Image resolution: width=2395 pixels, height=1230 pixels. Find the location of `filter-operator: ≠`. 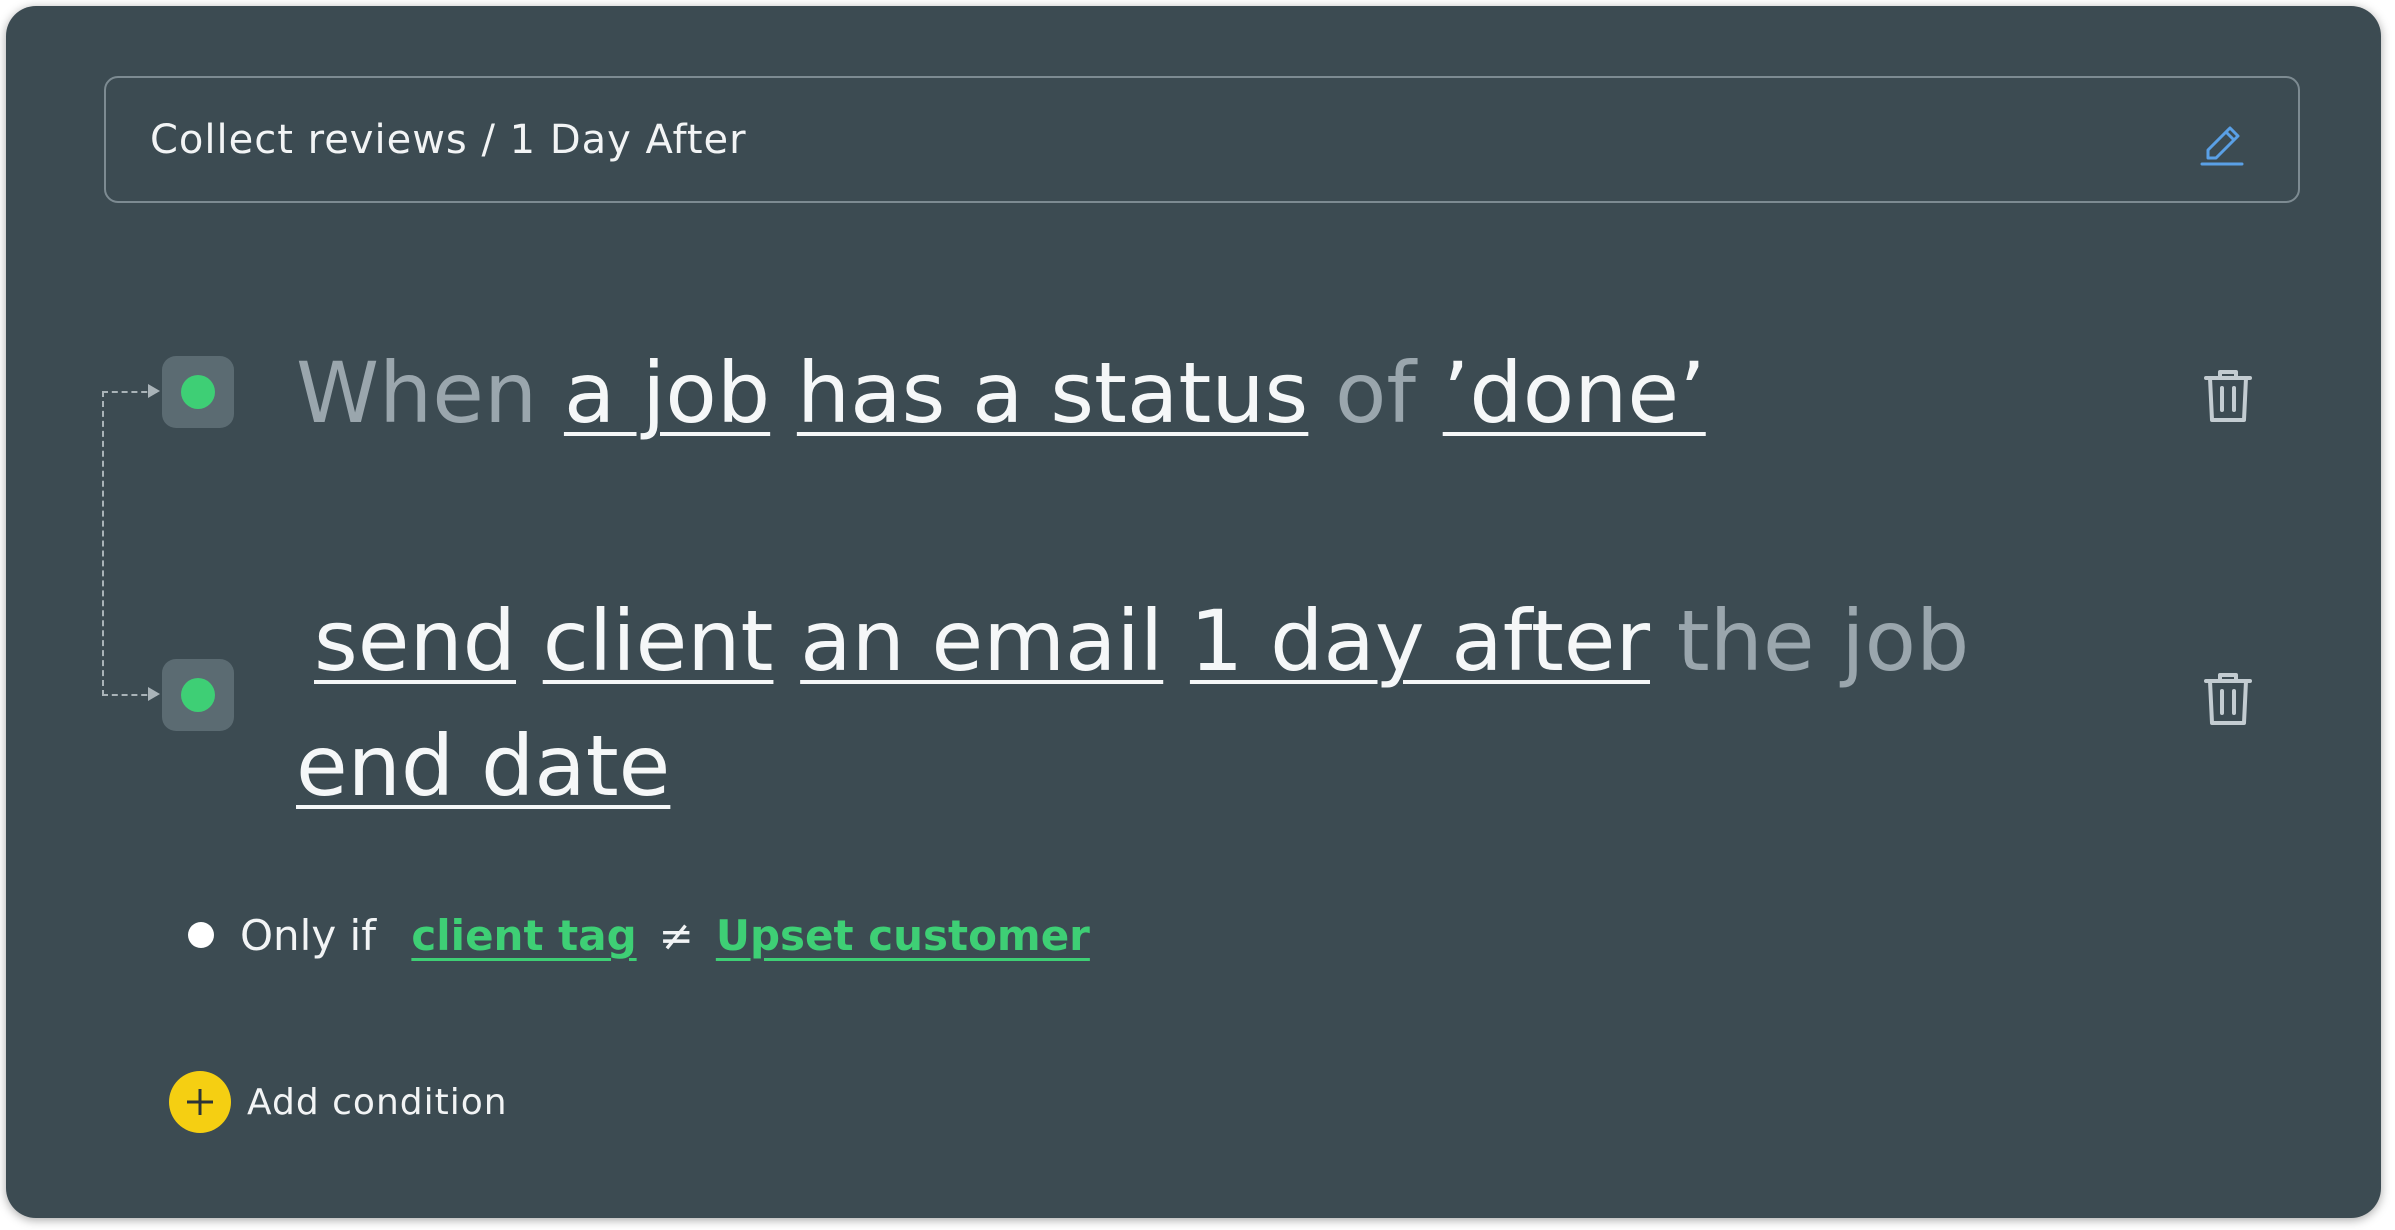

filter-operator: ≠ is located at coordinates (676, 935).